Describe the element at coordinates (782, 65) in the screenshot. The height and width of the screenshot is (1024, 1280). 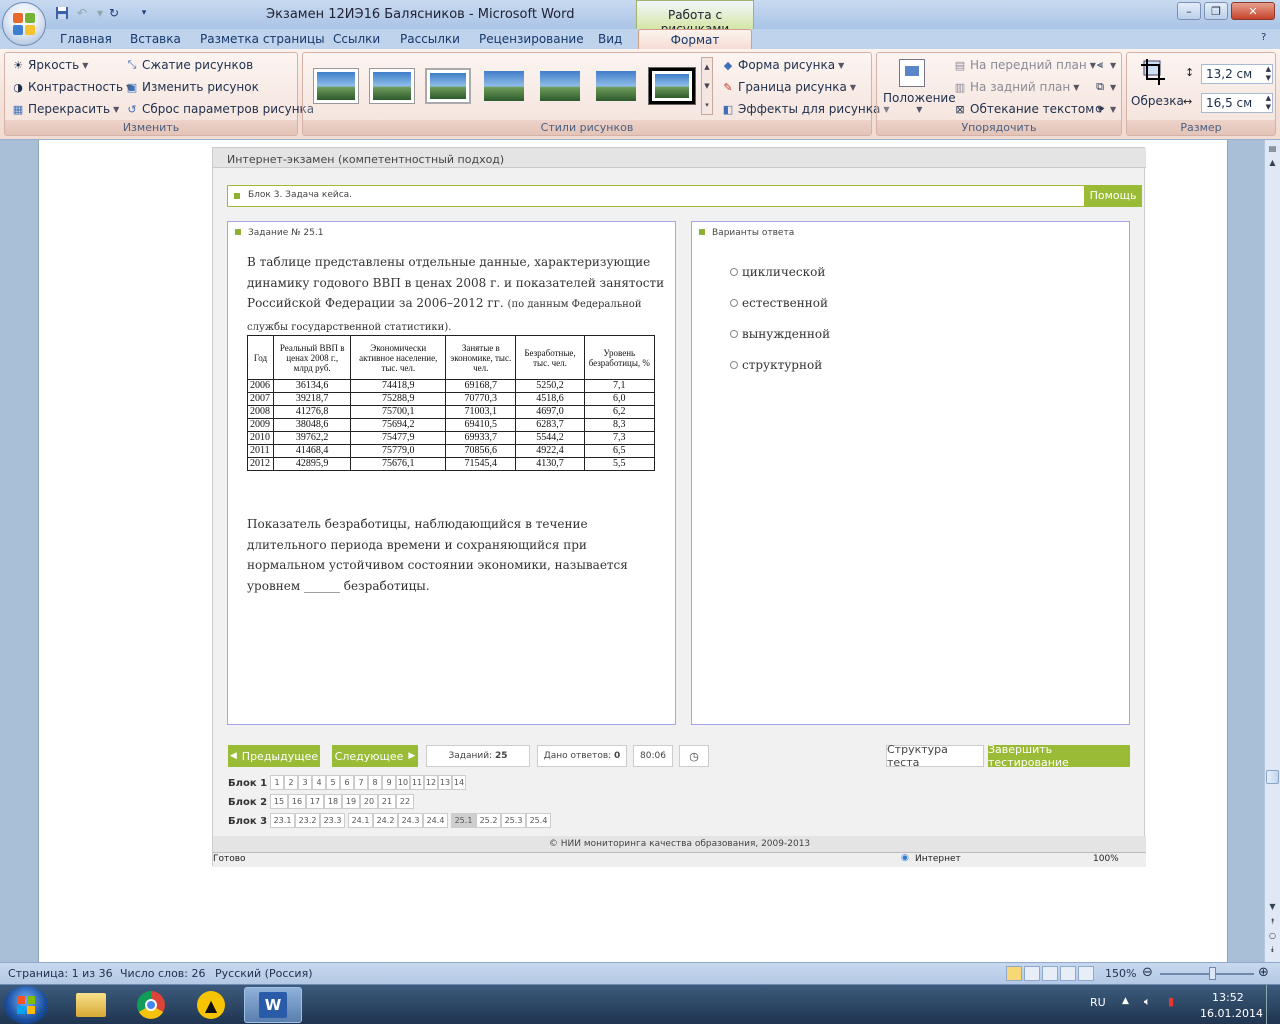
I see `picture-shape-button: ◆ Форма рисунка ▼` at that location.